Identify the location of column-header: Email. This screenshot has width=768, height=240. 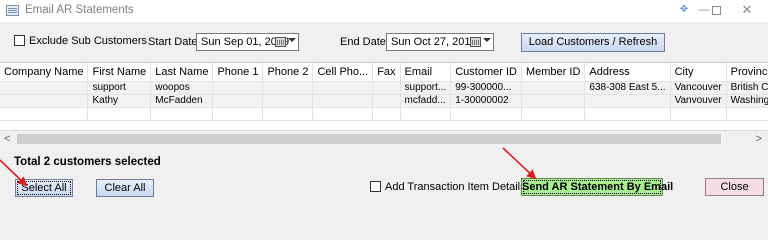
(426, 72).